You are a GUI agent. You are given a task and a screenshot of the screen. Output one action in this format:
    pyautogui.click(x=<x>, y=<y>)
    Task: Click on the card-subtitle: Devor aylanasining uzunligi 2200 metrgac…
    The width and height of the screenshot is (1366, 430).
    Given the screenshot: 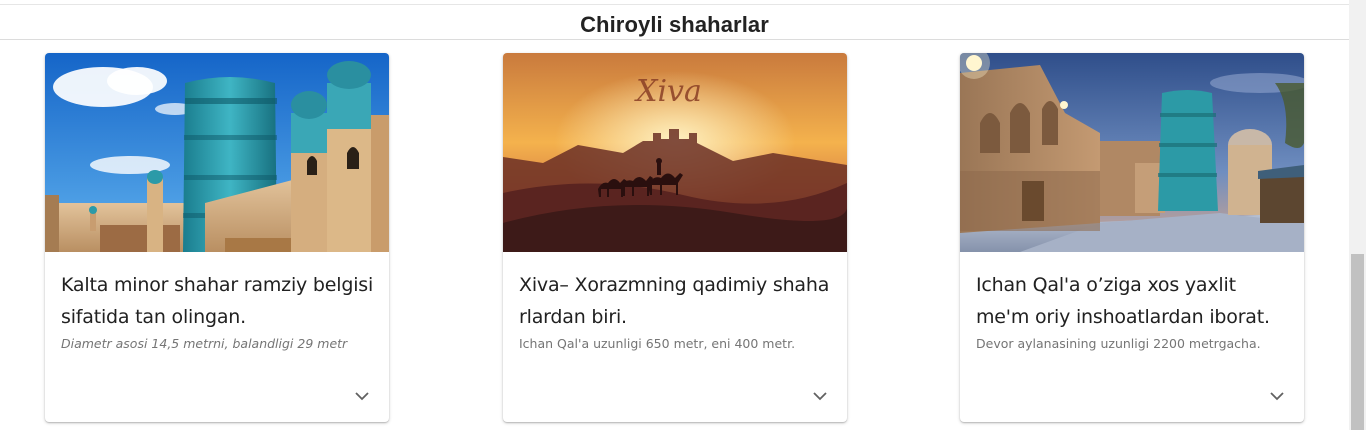 What is the action you would take?
    pyautogui.click(x=1118, y=343)
    